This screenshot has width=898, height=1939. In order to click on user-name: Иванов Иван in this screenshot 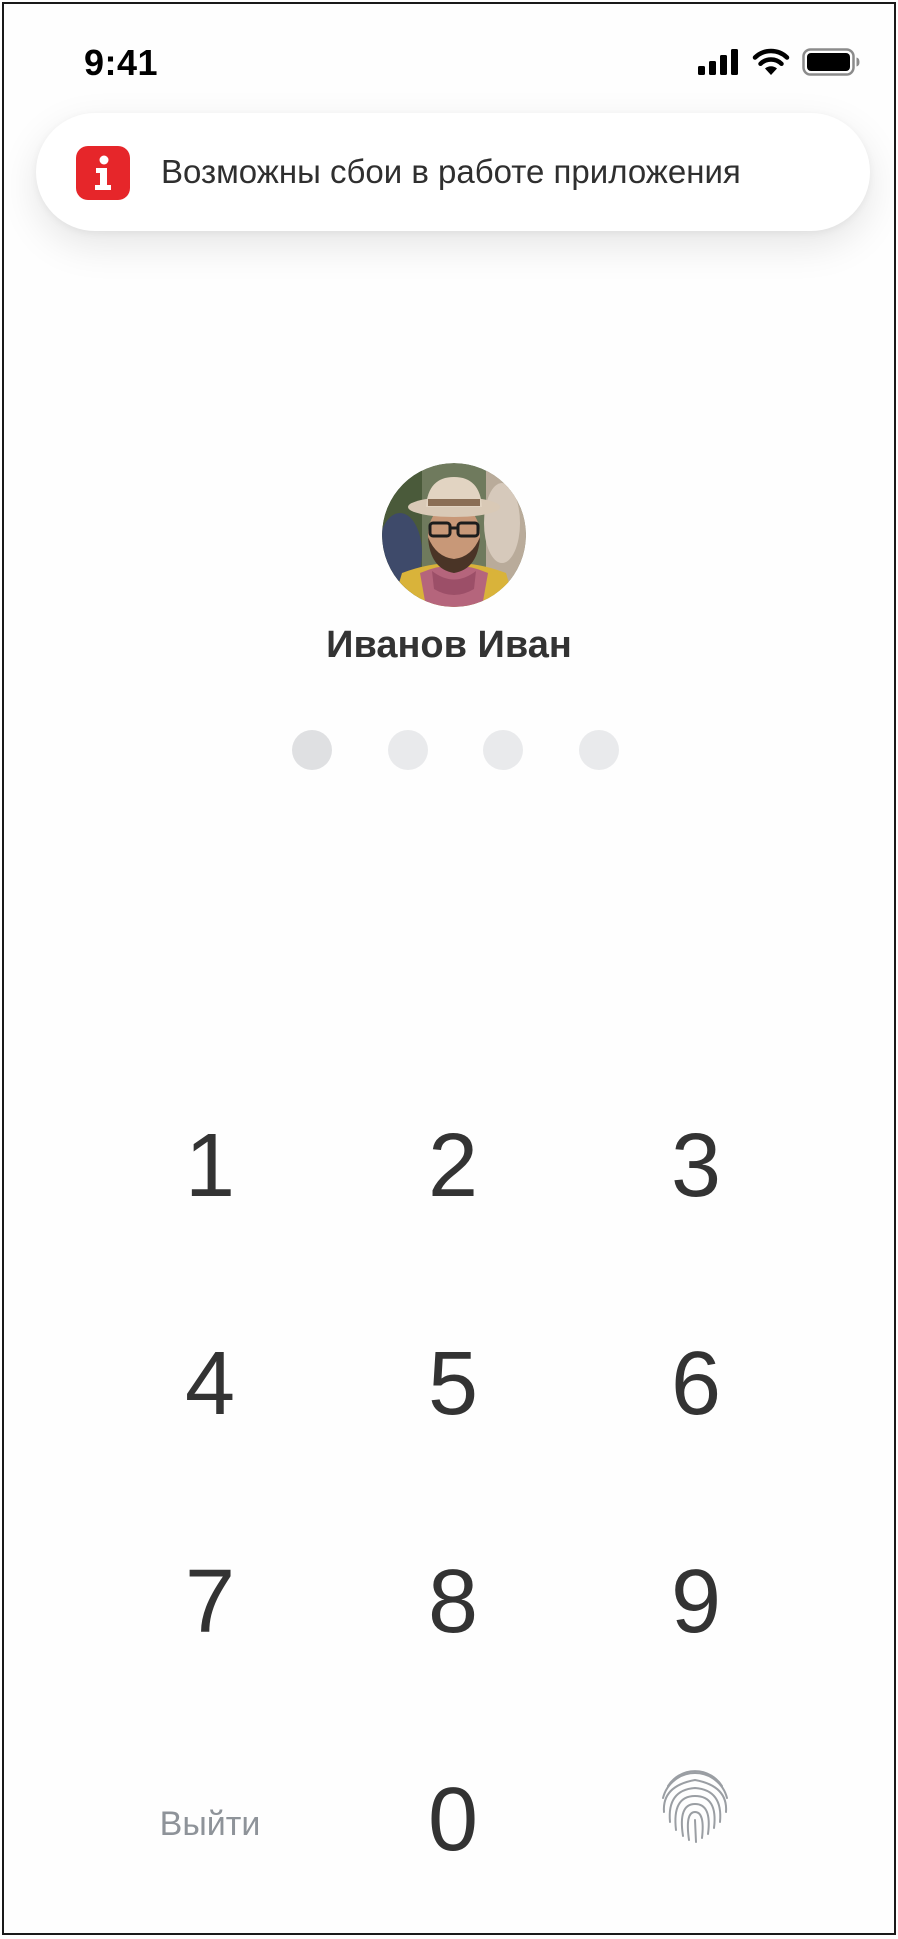, I will do `click(449, 645)`.